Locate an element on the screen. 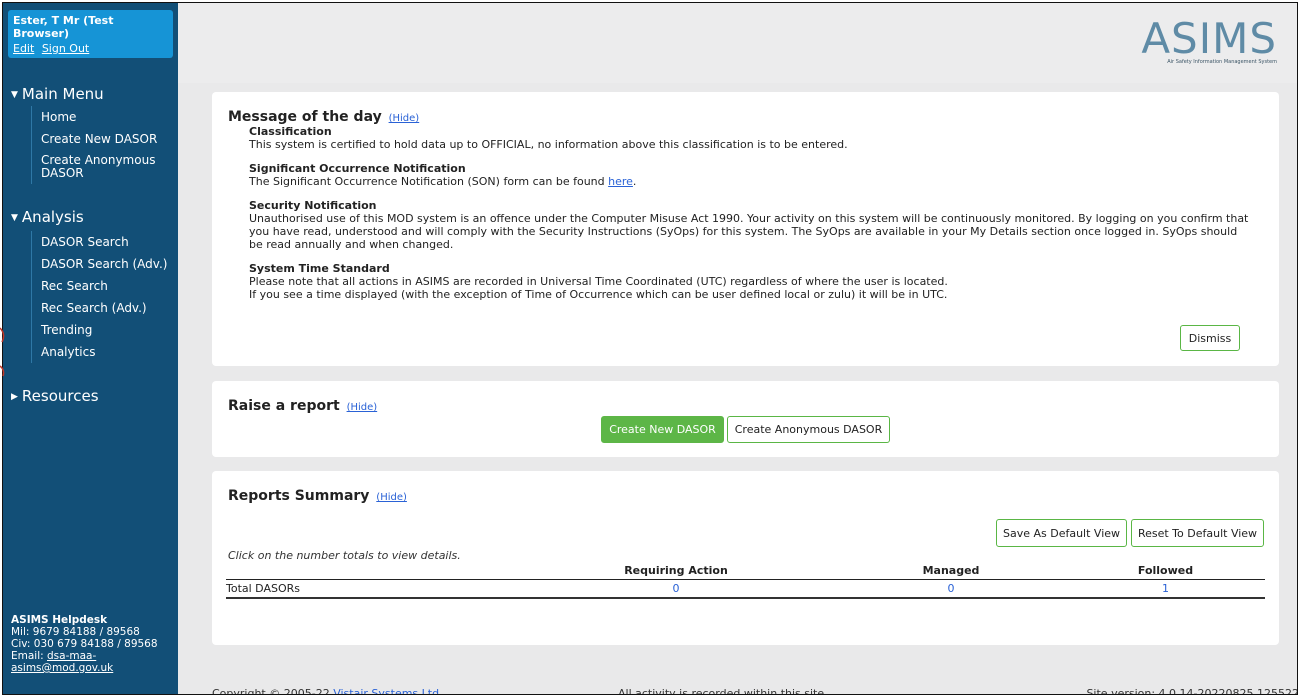  son-text-end: . is located at coordinates (634, 181).